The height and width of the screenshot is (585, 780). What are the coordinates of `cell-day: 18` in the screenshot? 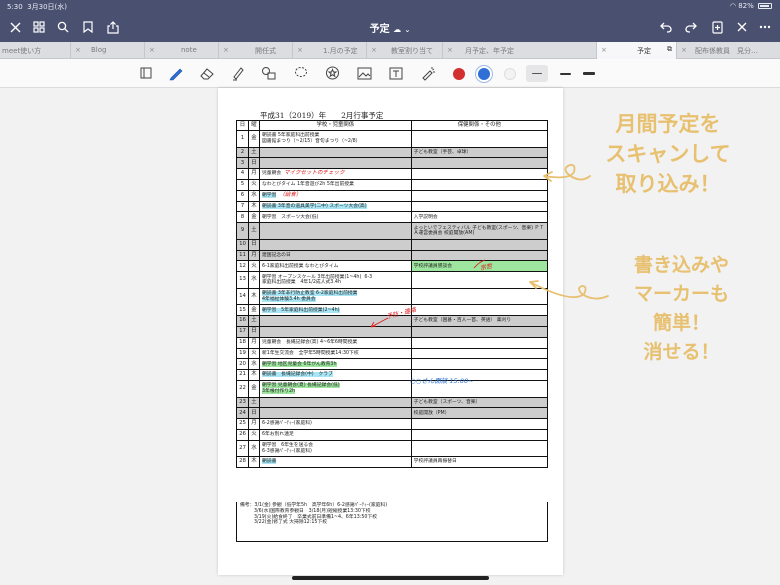 It's located at (242, 342).